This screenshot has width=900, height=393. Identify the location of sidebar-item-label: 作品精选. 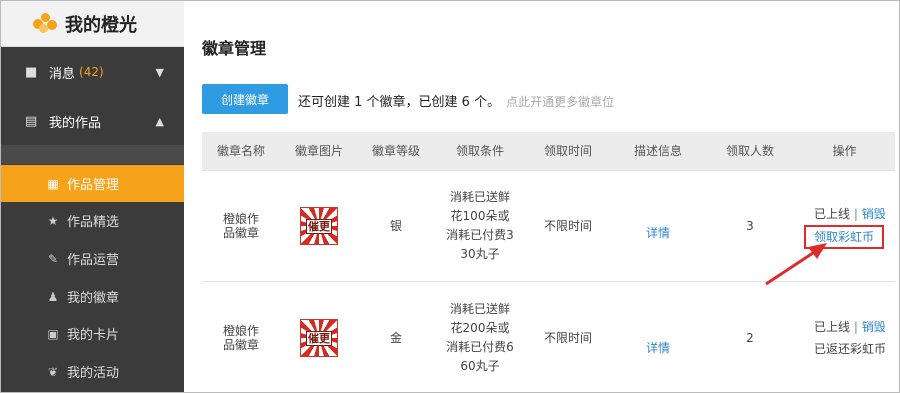
(93, 222).